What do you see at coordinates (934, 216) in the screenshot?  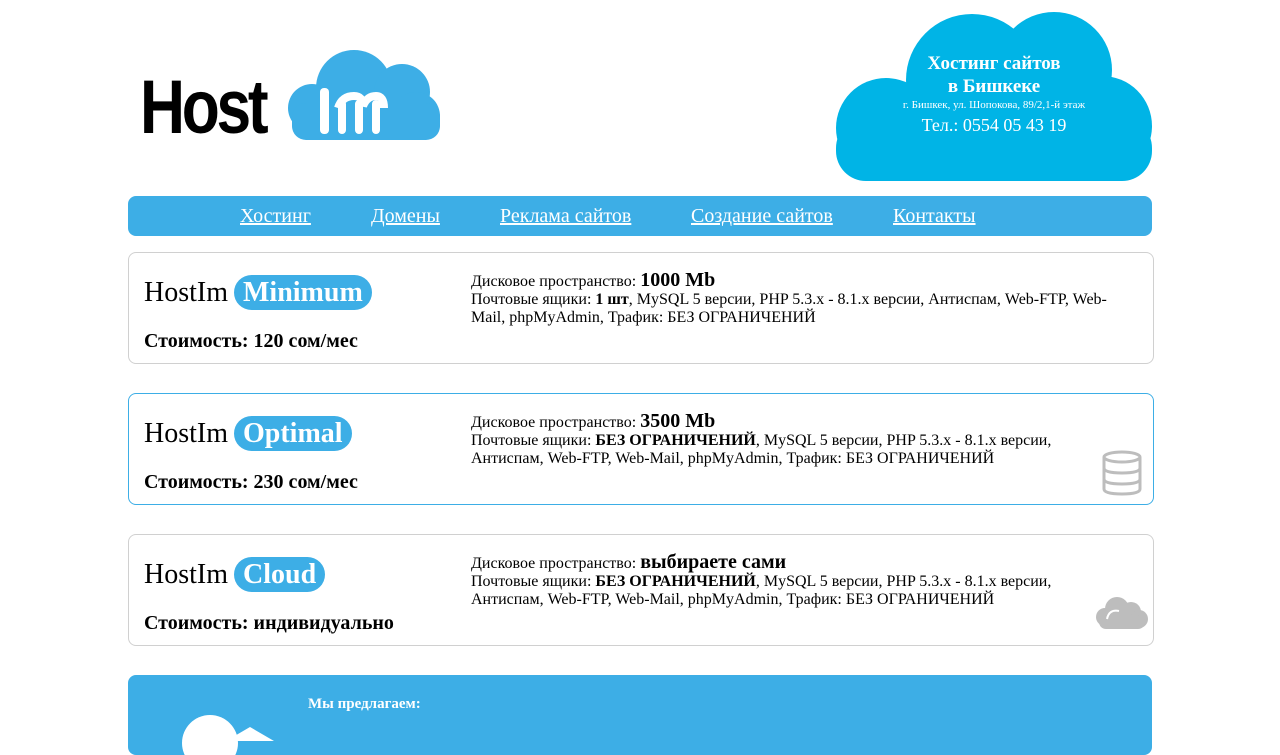 I see `nav-item-contacts: Контакты` at bounding box center [934, 216].